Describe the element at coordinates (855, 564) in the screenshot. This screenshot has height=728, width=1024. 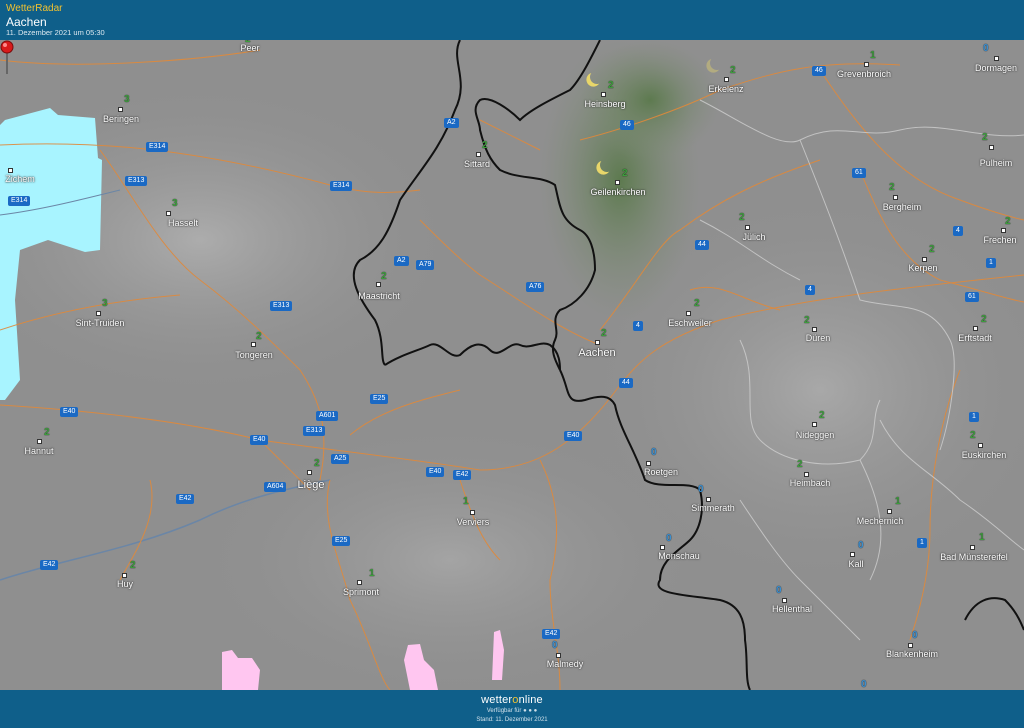
I see `city-kall: Kall` at that location.